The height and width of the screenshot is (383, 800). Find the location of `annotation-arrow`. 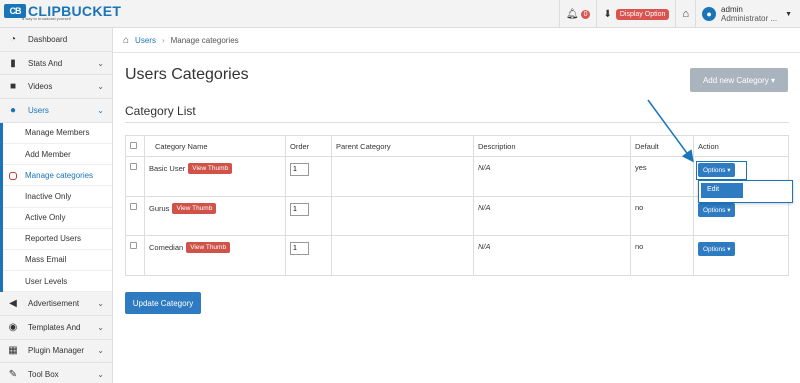

annotation-arrow is located at coordinates (670, 131).